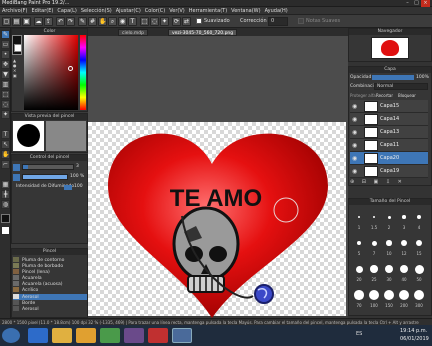  Describe the element at coordinates (5, 104) in the screenshot. I see `lasso-tool-icon: ◌` at that location.